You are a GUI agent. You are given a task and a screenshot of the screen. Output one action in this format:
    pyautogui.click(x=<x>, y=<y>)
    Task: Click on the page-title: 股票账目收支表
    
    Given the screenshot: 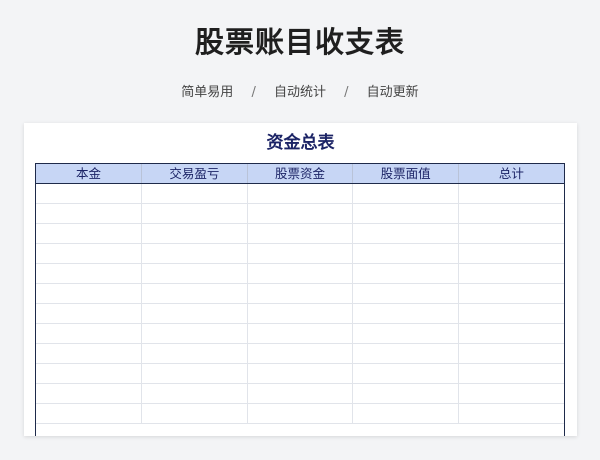 What is the action you would take?
    pyautogui.click(x=299, y=42)
    